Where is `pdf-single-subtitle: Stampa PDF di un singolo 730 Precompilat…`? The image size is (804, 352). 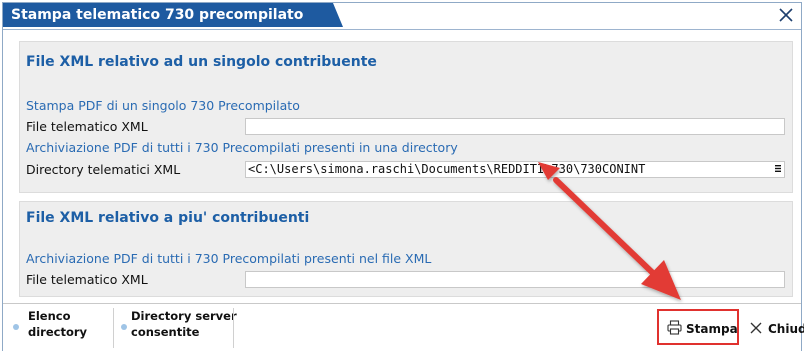 pdf-single-subtitle: Stampa PDF di un singolo 730 Precompilat… is located at coordinates (163, 105).